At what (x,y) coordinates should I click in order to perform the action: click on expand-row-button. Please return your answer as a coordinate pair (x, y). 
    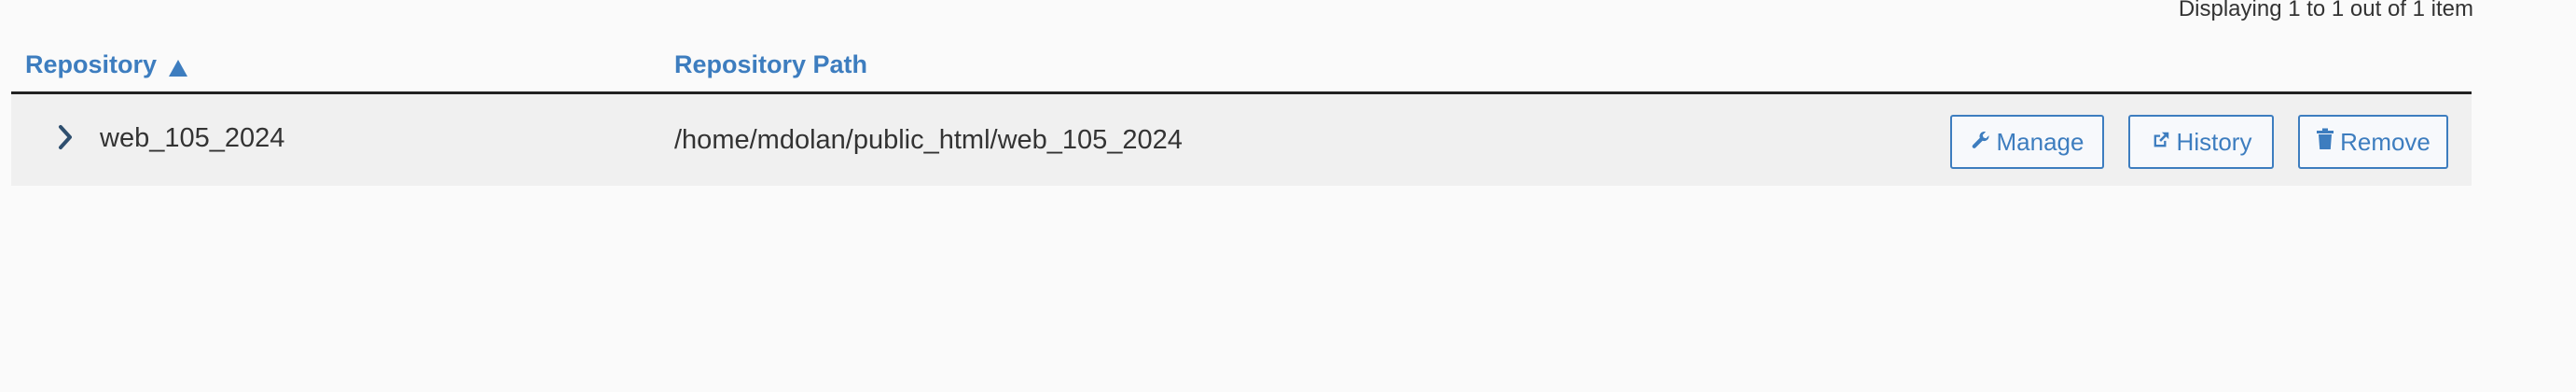
    Looking at the image, I should click on (65, 139).